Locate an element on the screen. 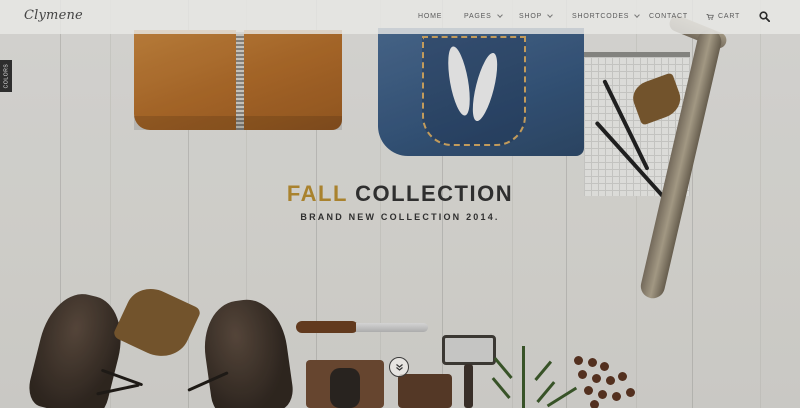  scroll-down-button is located at coordinates (399, 367).